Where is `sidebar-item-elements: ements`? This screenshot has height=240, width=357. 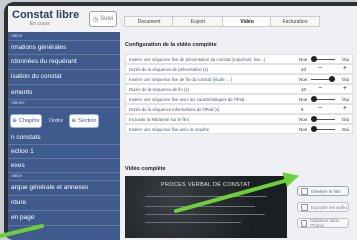
sidebar-item-elements: ements is located at coordinates (64, 93).